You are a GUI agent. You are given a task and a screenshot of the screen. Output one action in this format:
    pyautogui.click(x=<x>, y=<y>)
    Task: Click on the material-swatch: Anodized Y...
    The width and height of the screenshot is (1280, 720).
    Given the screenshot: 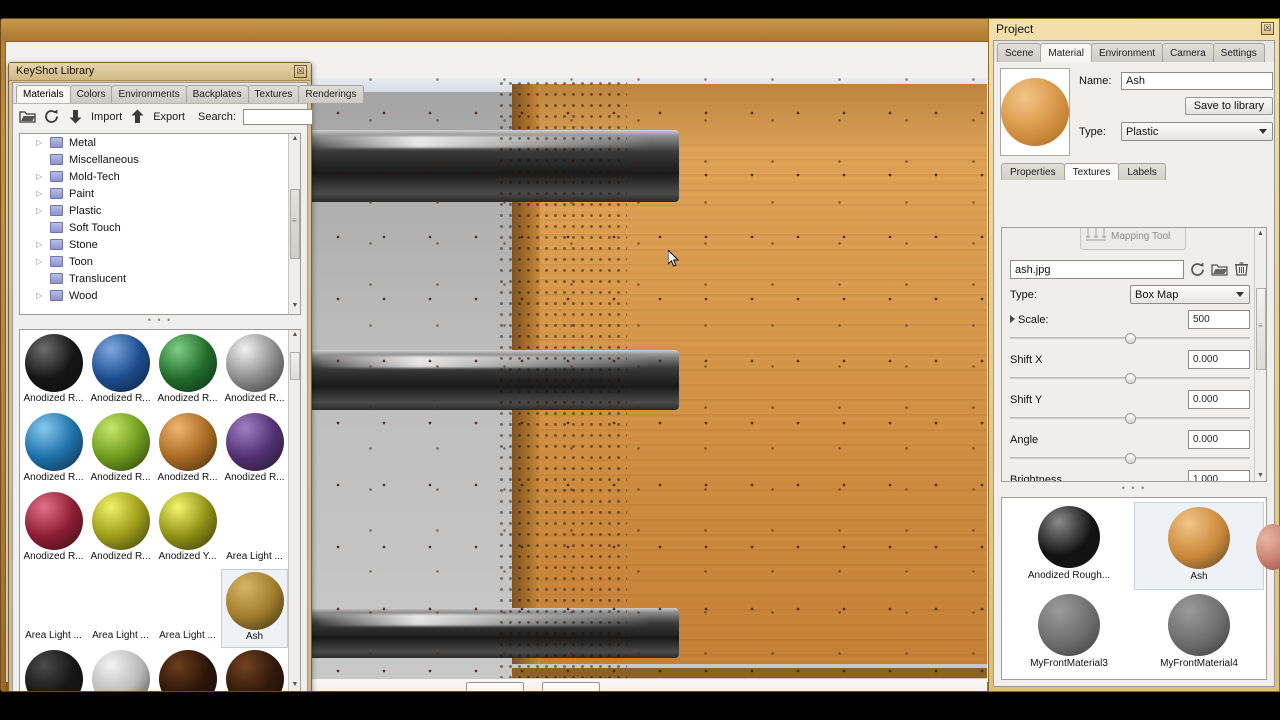 What is the action you would take?
    pyautogui.click(x=187, y=529)
    